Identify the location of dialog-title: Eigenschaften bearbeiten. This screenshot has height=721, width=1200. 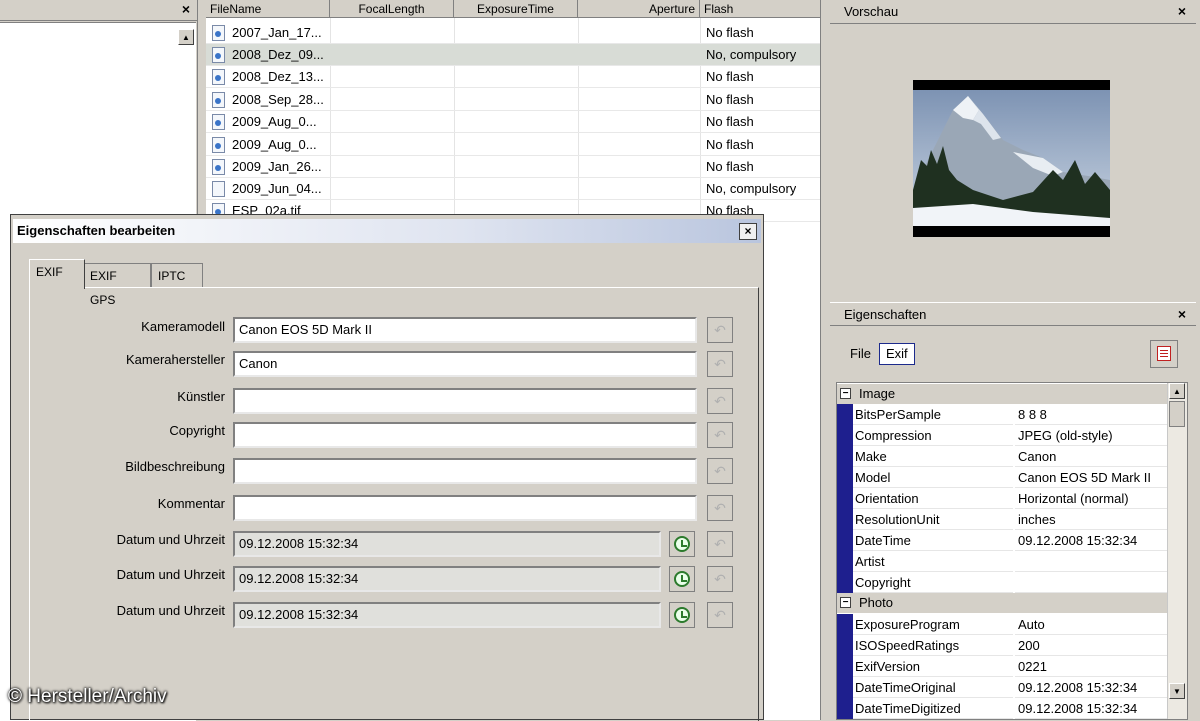
(96, 230).